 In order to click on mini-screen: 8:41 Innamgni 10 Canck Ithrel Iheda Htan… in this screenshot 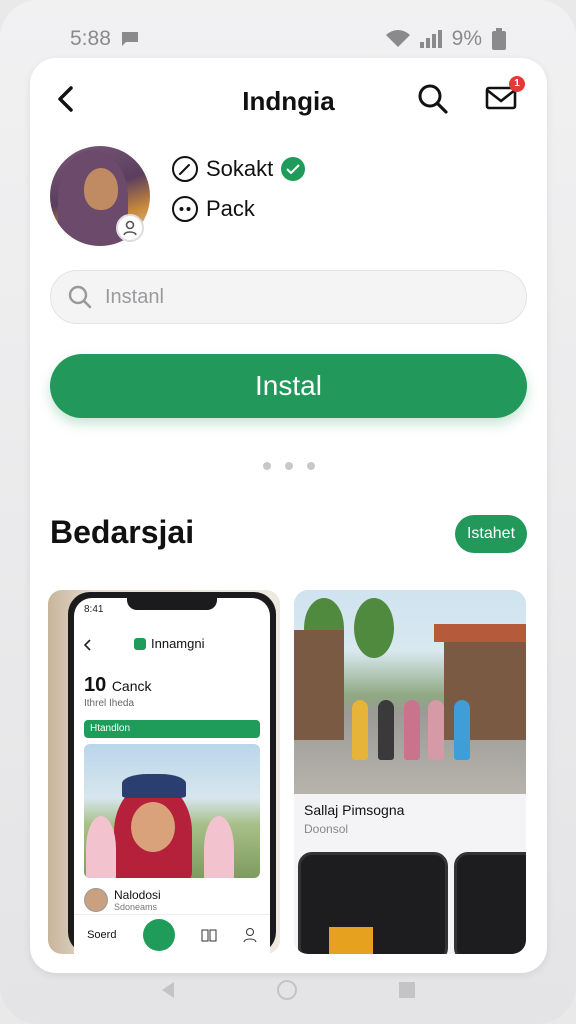, I will do `click(172, 776)`.